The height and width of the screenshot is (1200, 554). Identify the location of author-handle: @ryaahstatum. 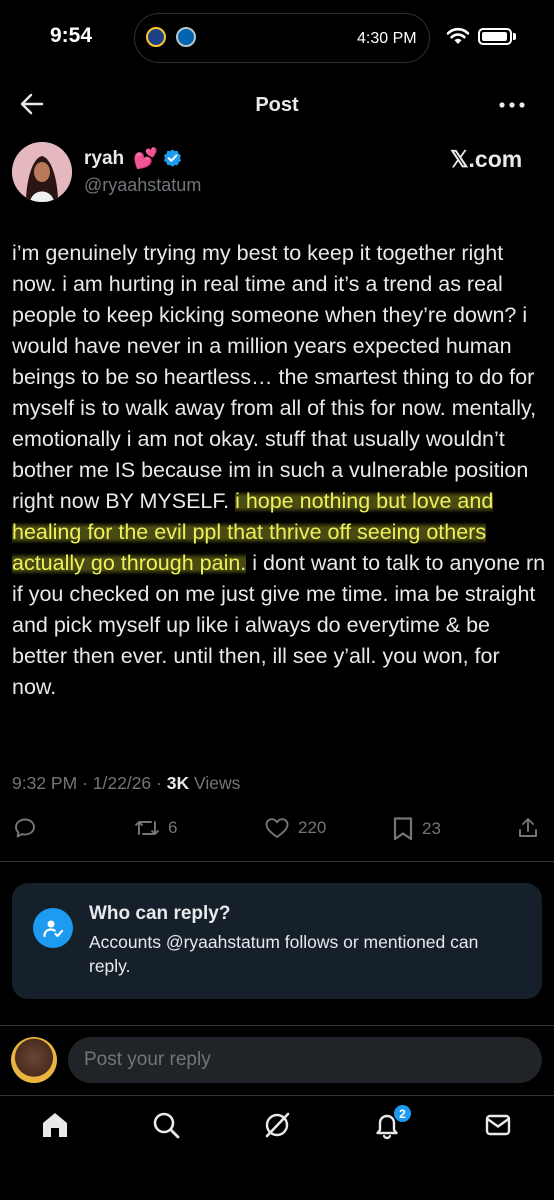
(142, 185).